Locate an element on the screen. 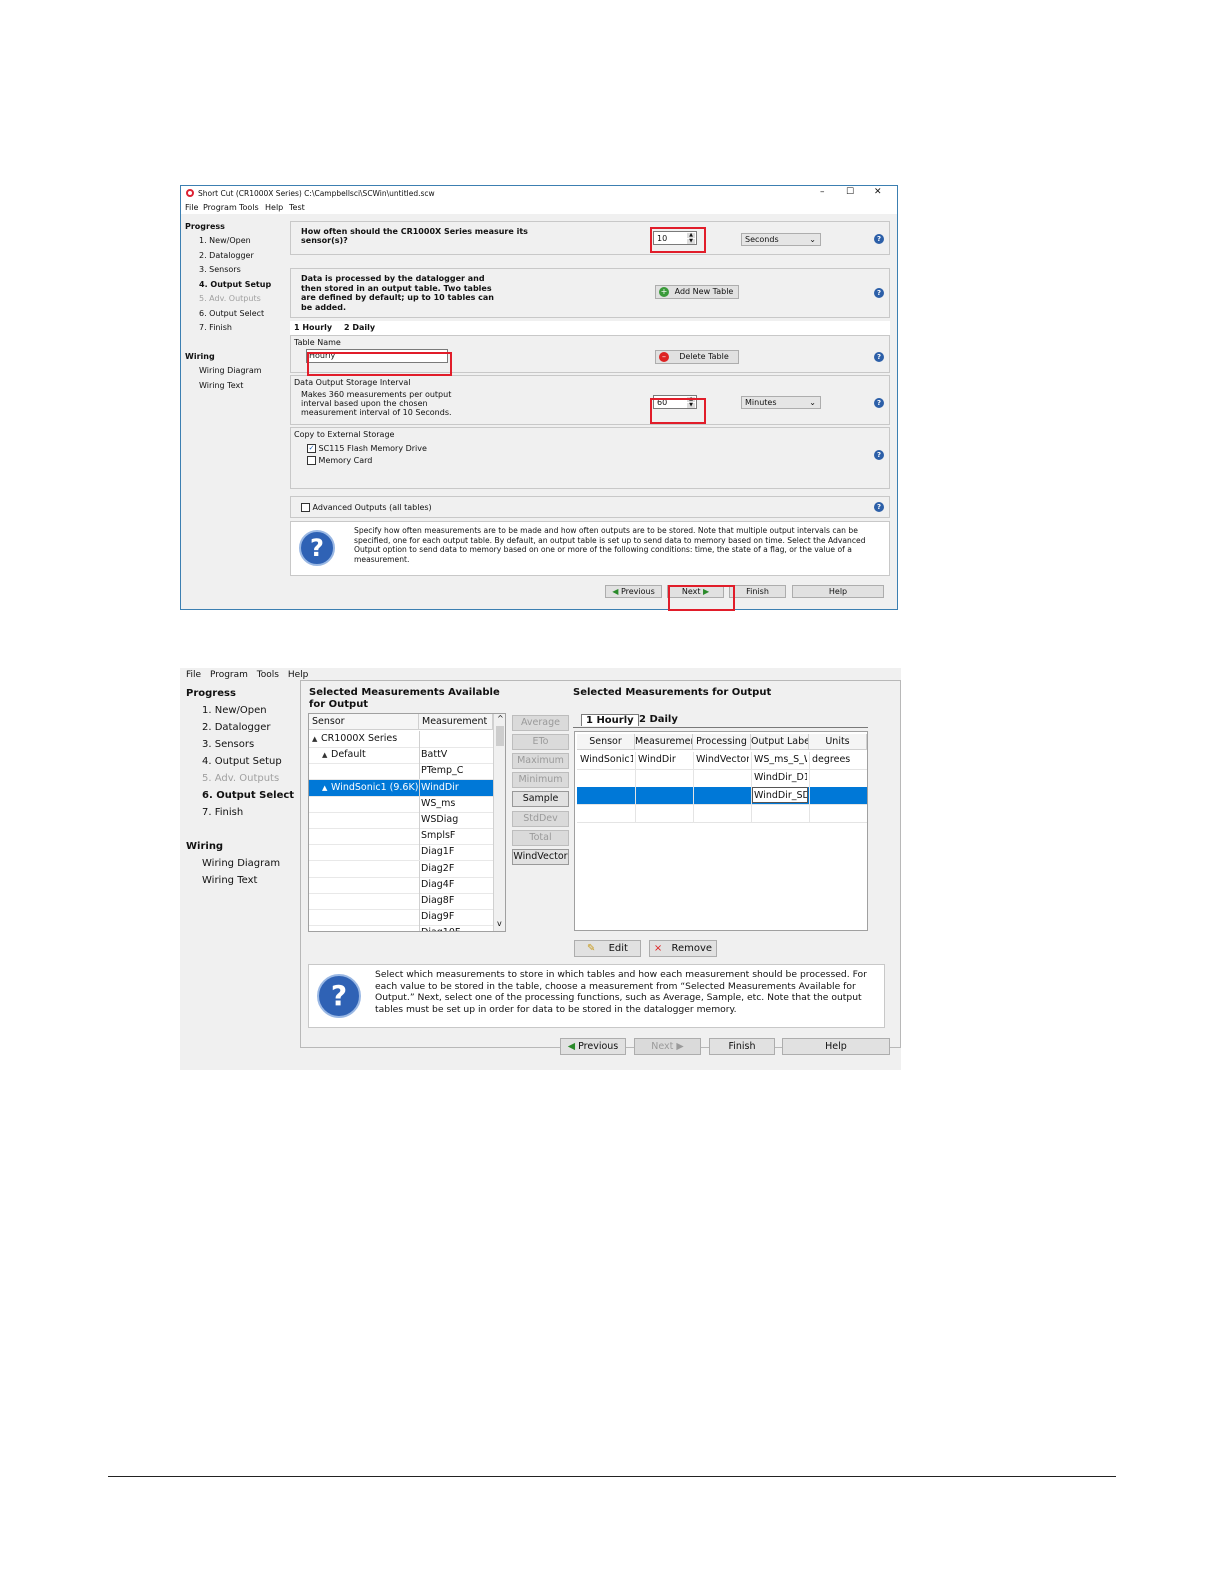 The width and height of the screenshot is (1225, 1585). chevron-down-icon: ⌄ is located at coordinates (812, 239).